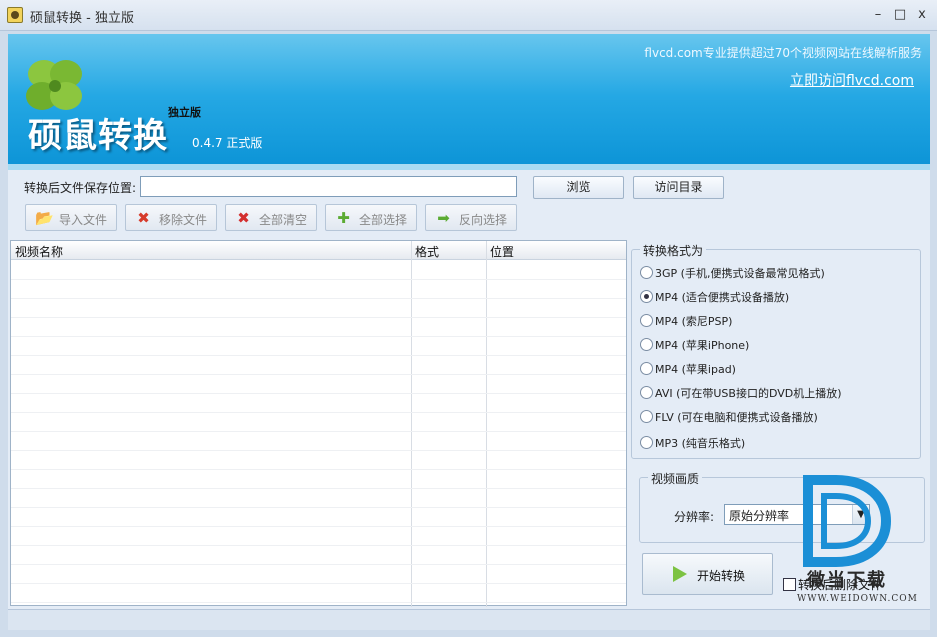  I want to click on column-header-name: 视频名称, so click(39, 251).